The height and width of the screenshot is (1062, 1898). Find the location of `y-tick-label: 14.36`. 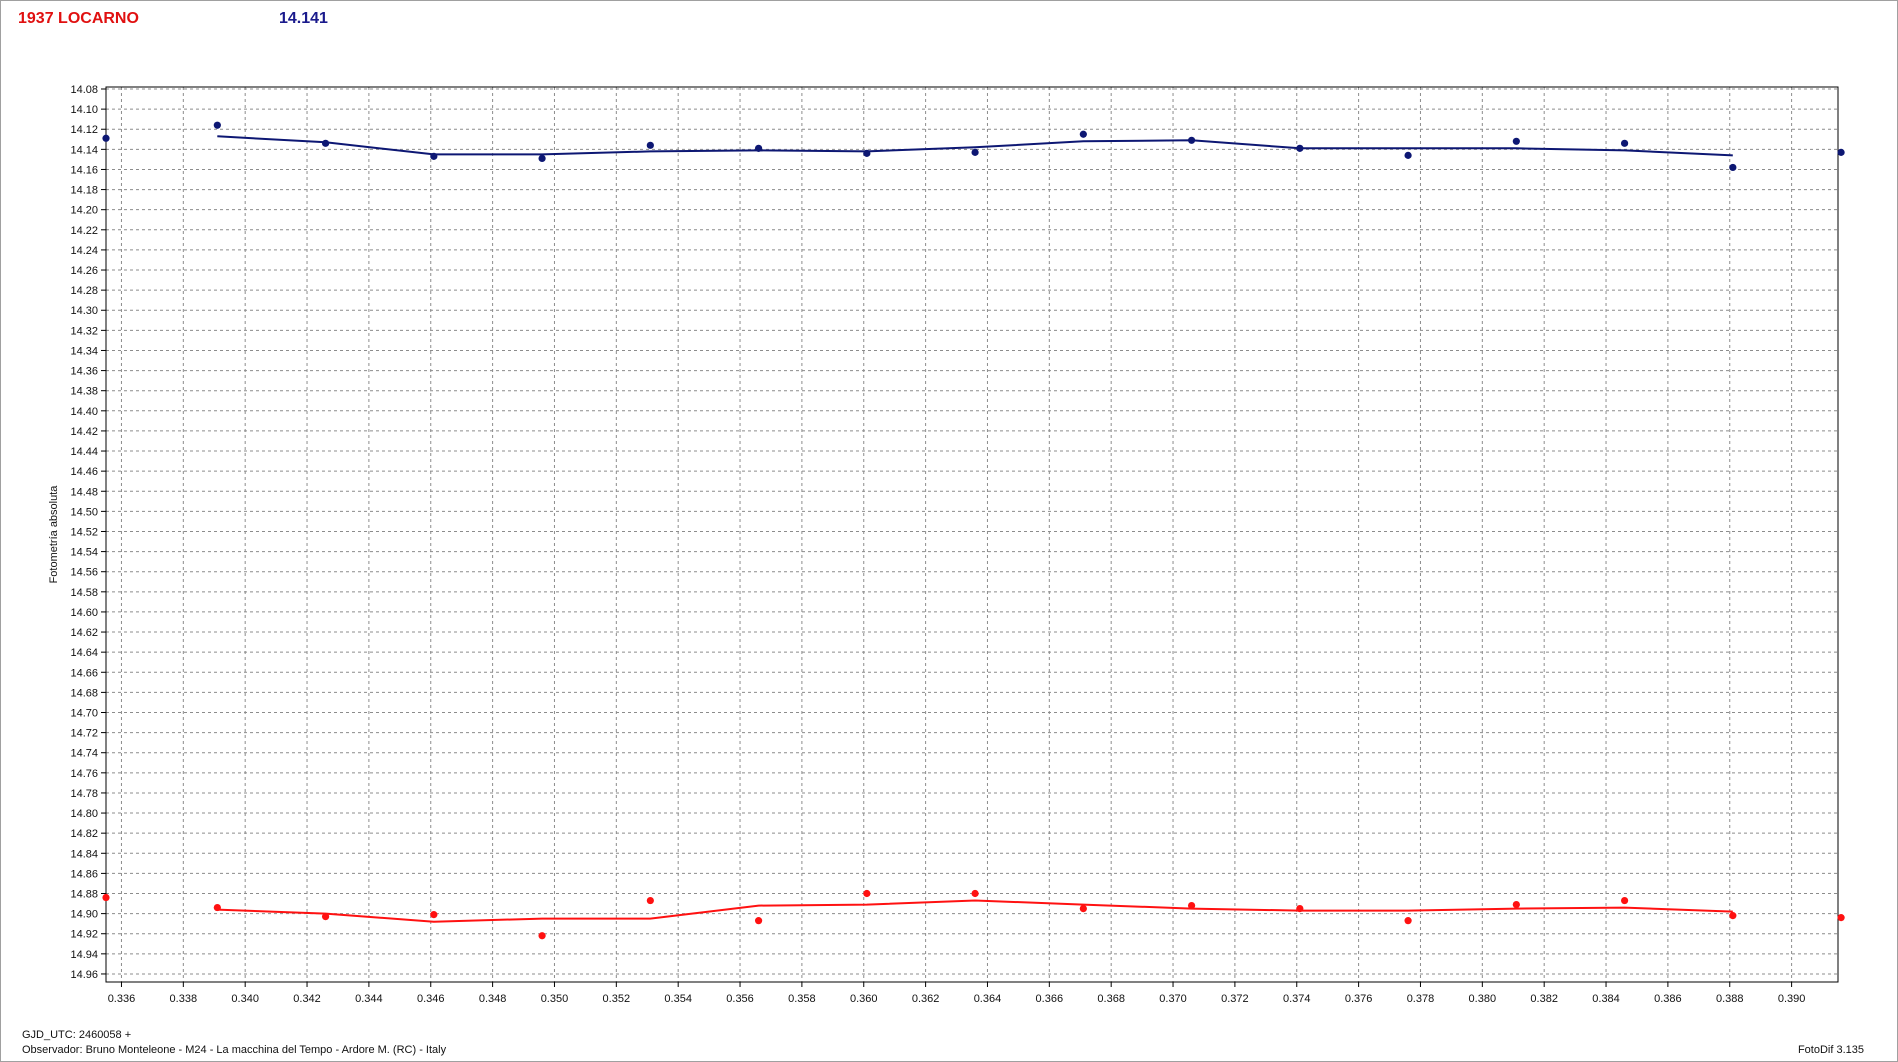

y-tick-label: 14.36 is located at coordinates (84, 372).